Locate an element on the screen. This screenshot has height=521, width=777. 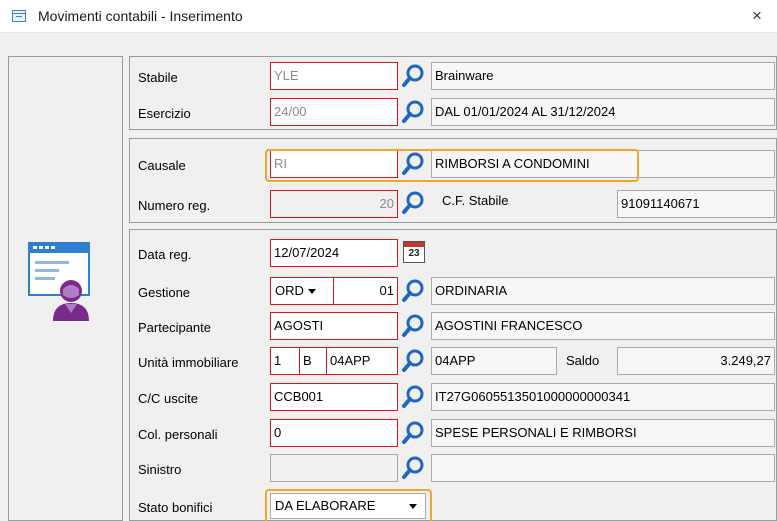
esercizio-desc-field: DAL 01/01/2024 AL 31/12/2024 is located at coordinates (603, 112).